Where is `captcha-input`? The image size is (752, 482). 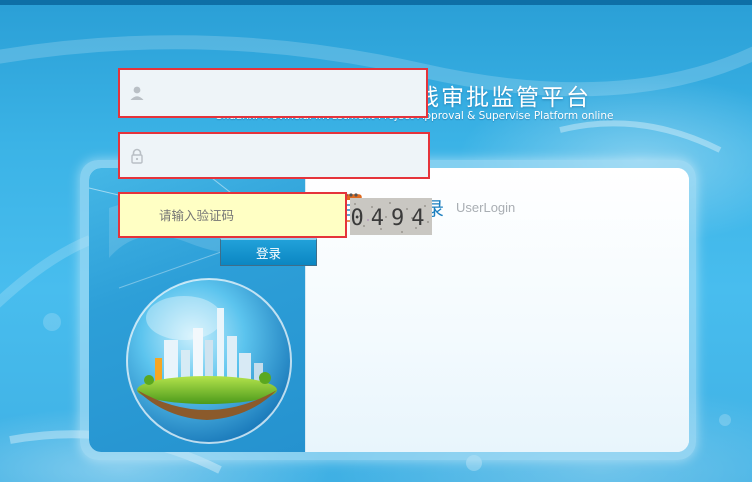
captcha-input is located at coordinates (232, 215).